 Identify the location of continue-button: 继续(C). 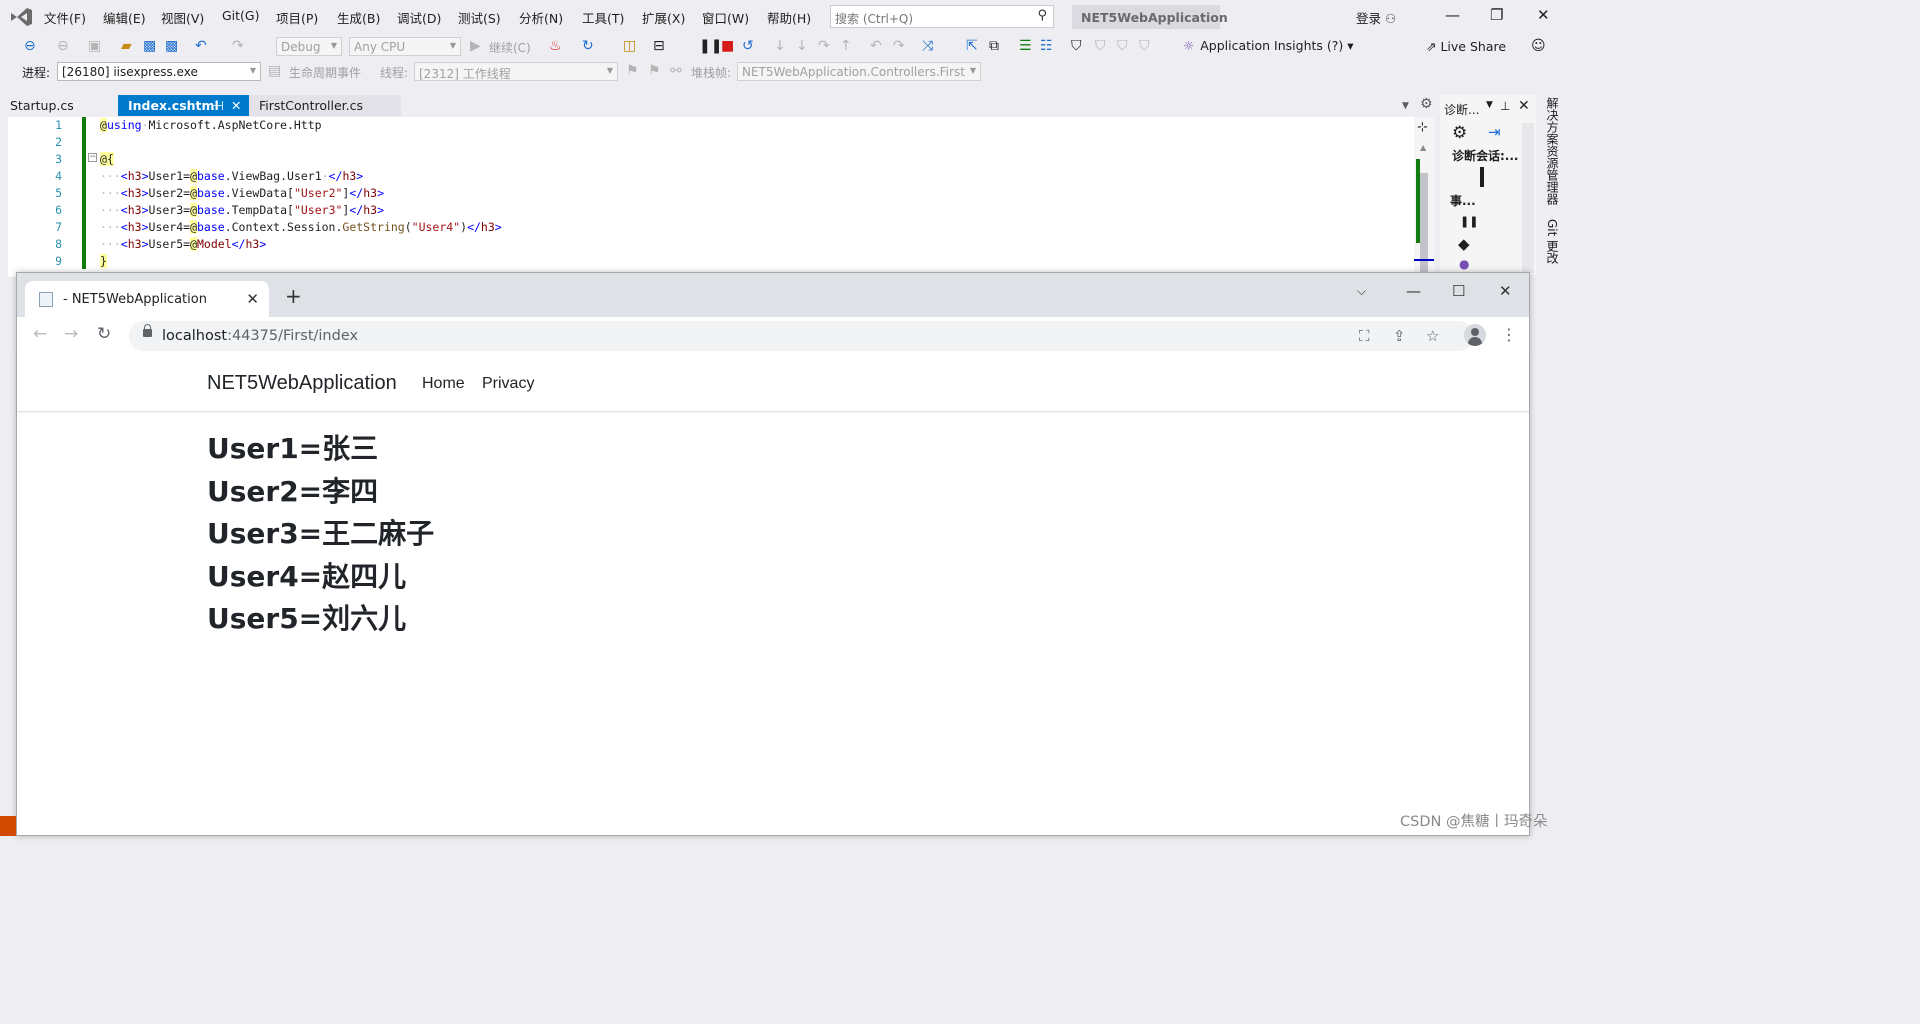
(510, 47).